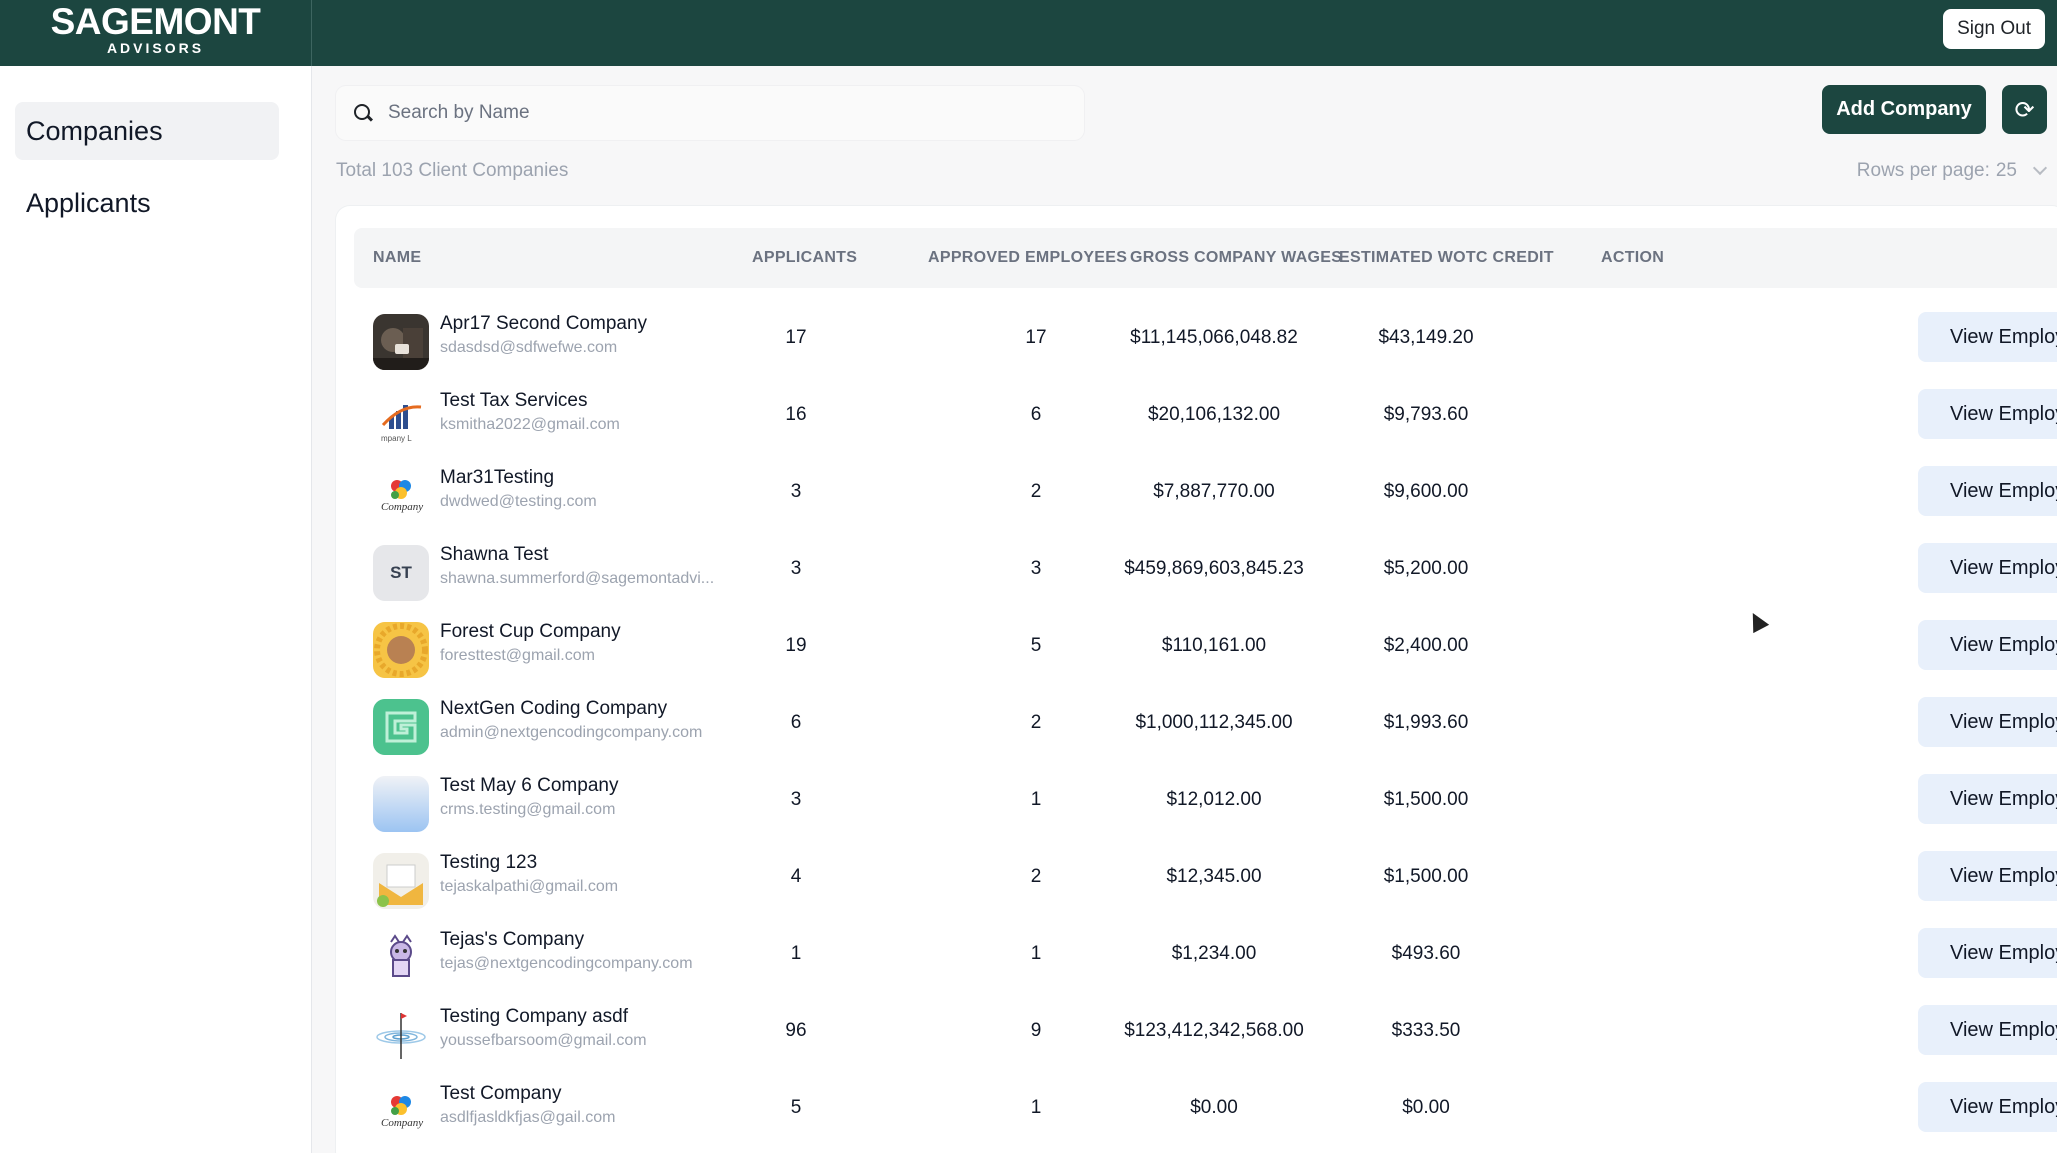 The height and width of the screenshot is (1153, 2057). Describe the element at coordinates (494, 555) in the screenshot. I see `company-name: Shawna Test` at that location.